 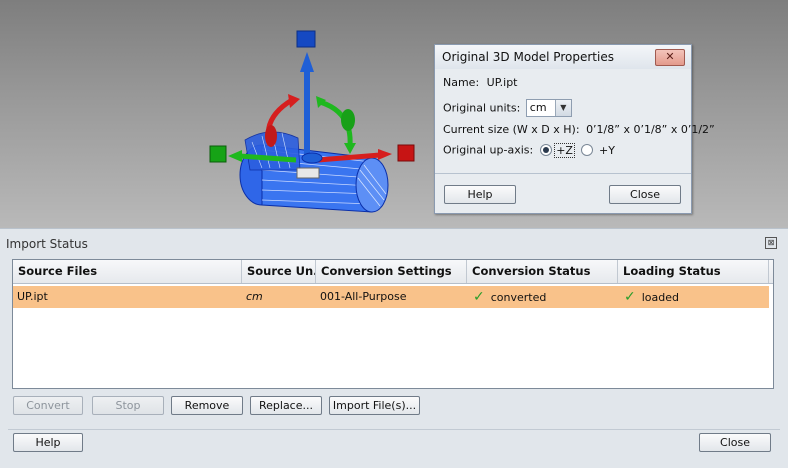 I want to click on units-row: Original units: cm ▼, so click(x=507, y=108).